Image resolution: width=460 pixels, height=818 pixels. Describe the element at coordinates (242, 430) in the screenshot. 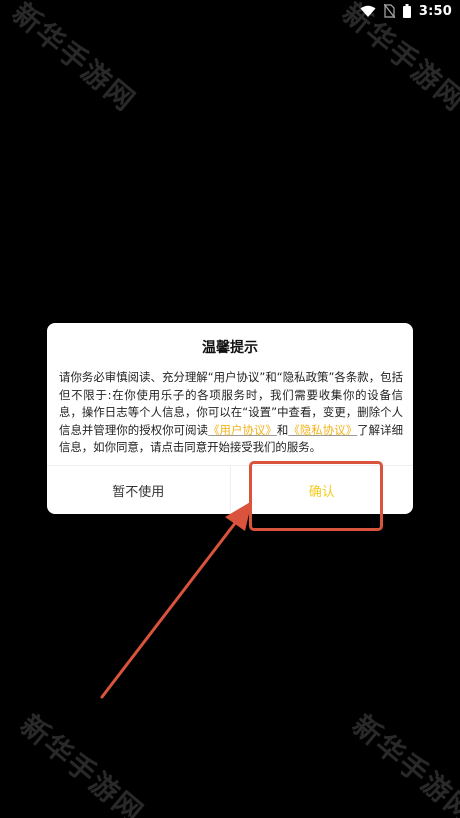

I see `user-agreement-link: 《用户协议》` at that location.